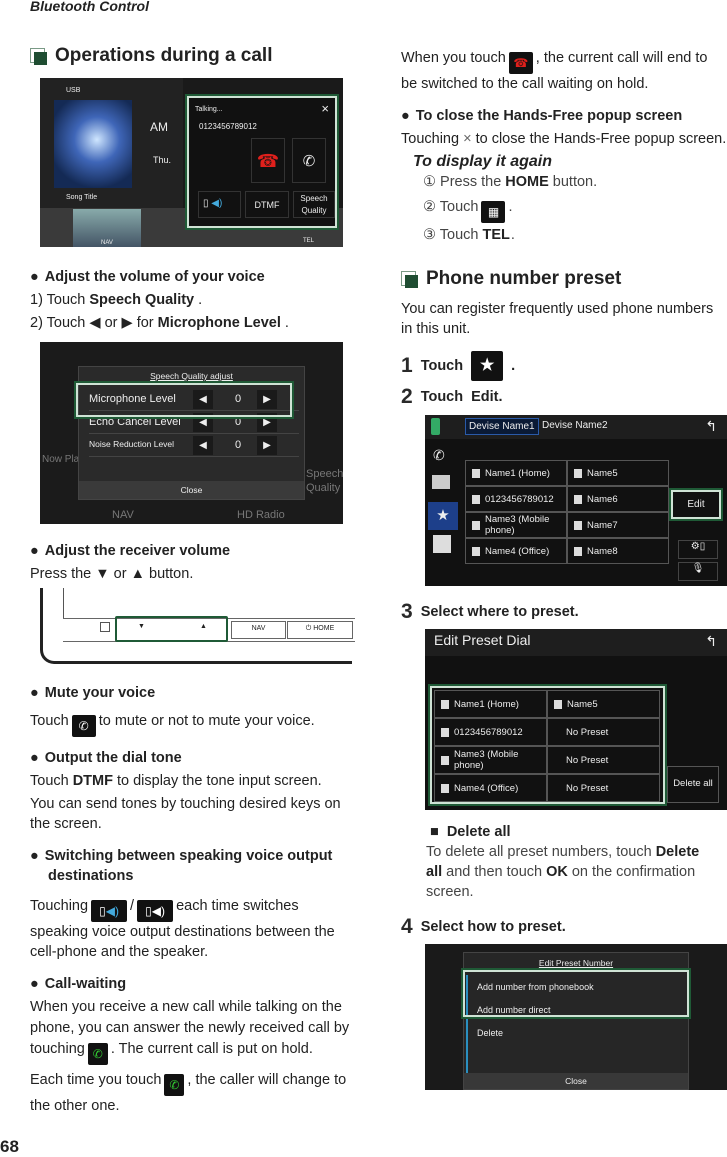 The image size is (727, 1157). Describe the element at coordinates (443, 516) in the screenshot. I see `preset-tab: ★` at that location.